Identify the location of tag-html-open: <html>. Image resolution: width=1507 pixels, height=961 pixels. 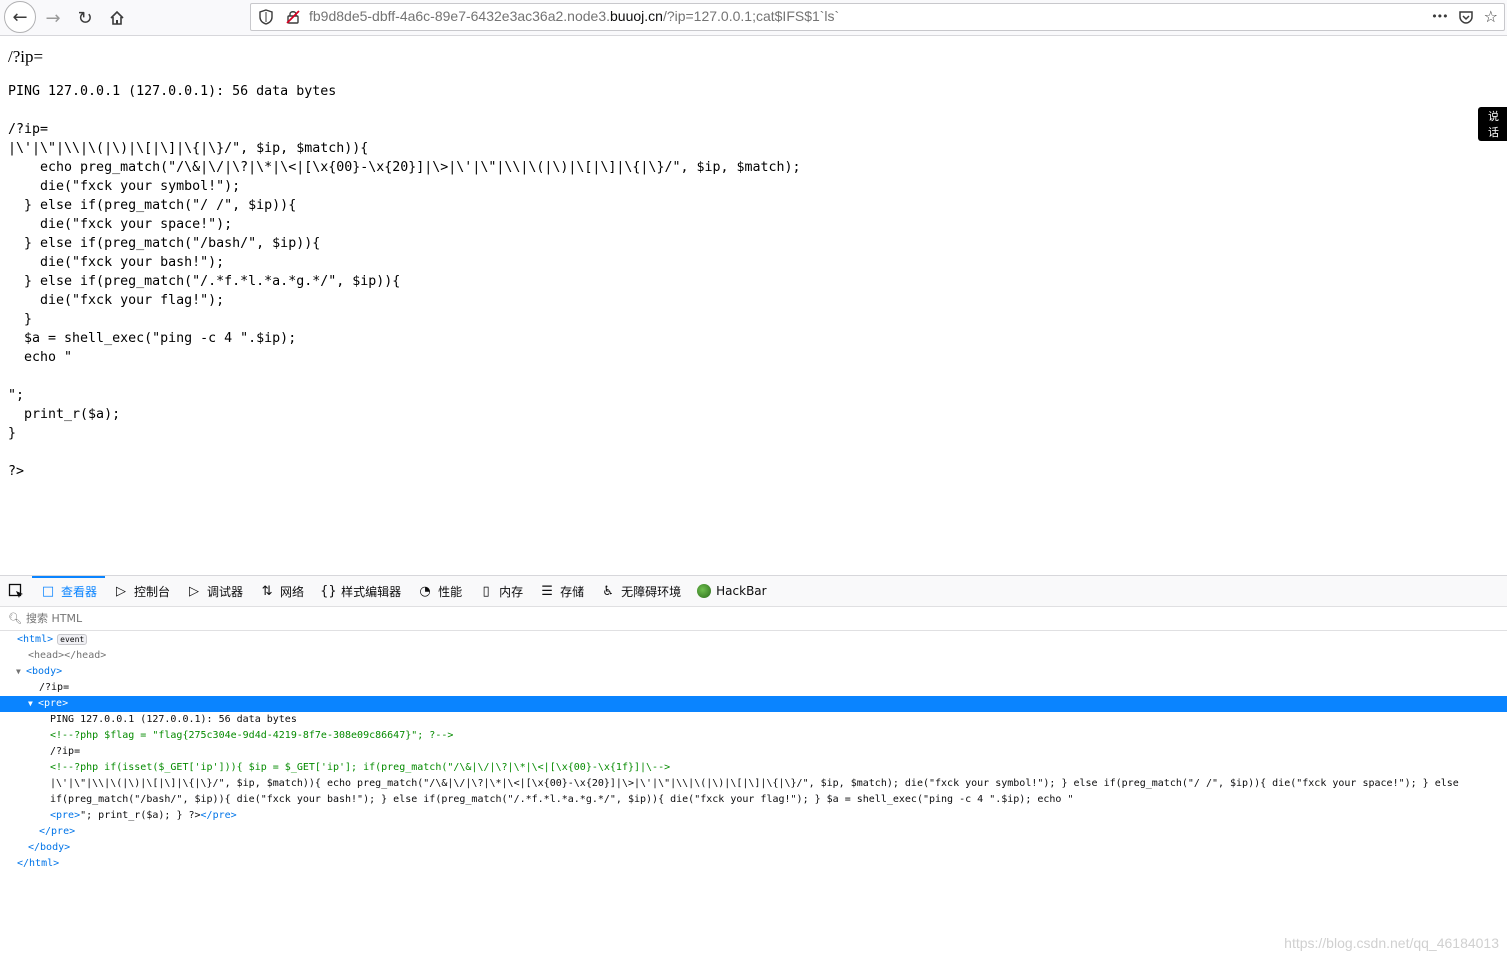
(35, 639).